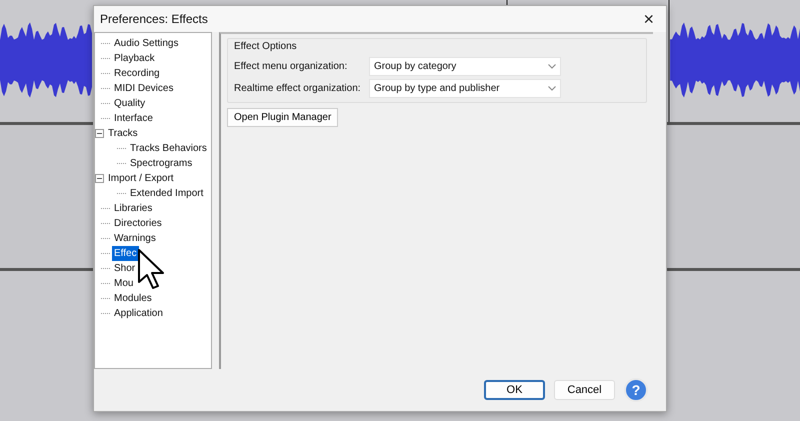  Describe the element at coordinates (636, 390) in the screenshot. I see `help-button: ?` at that location.